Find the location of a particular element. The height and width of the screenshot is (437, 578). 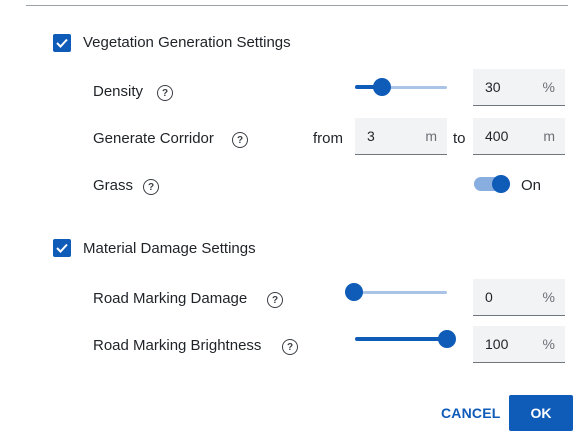

grass-state-label: On is located at coordinates (531, 185).